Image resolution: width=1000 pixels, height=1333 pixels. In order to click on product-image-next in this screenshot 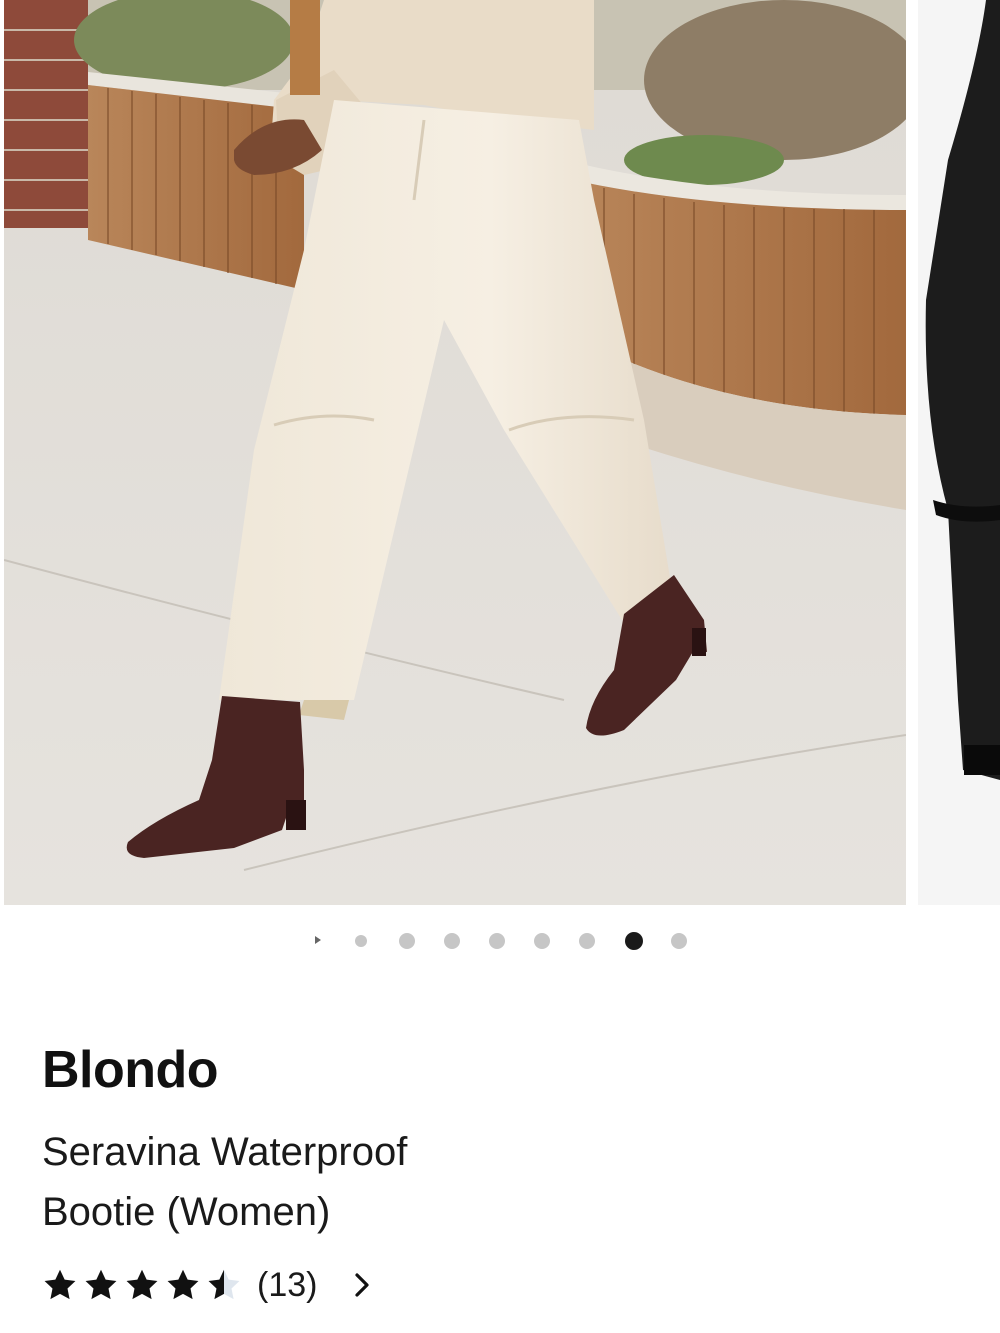, I will do `click(959, 452)`.